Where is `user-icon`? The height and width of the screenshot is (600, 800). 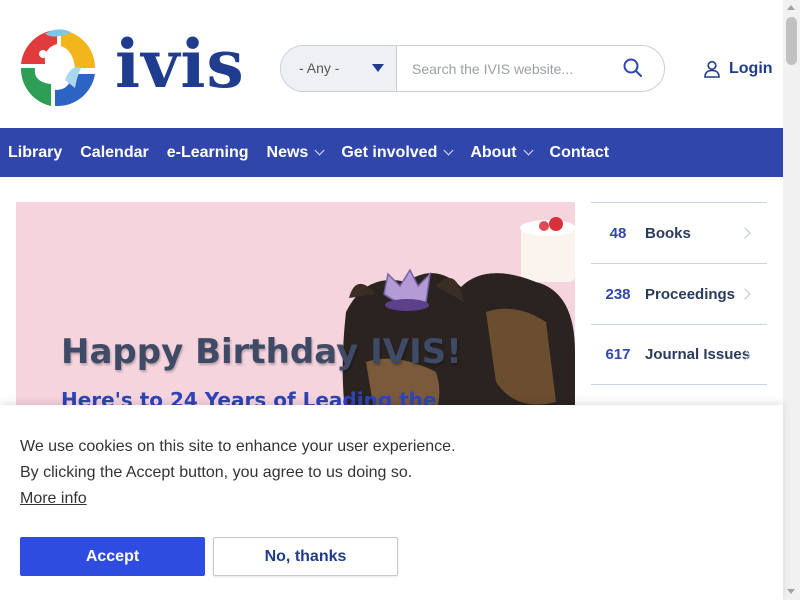
user-icon is located at coordinates (712, 69).